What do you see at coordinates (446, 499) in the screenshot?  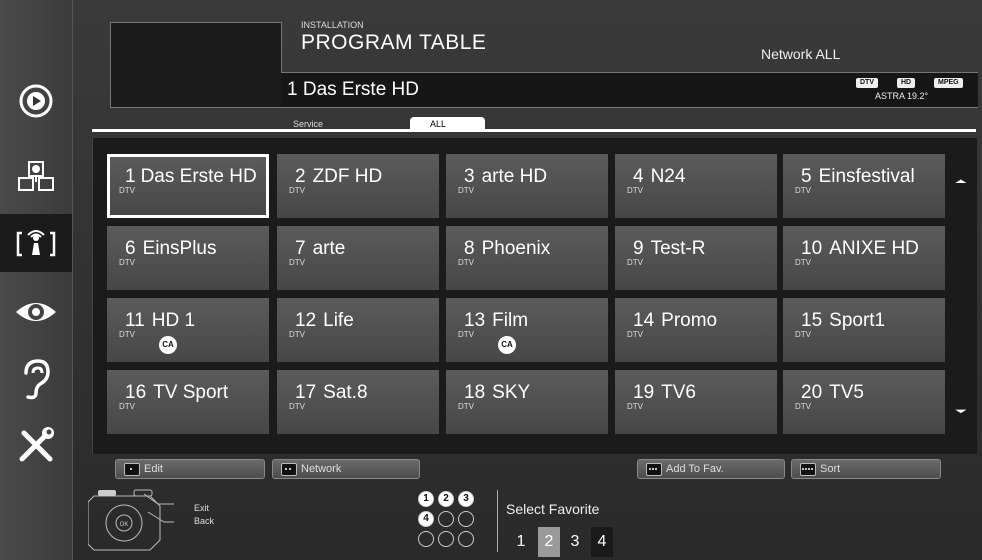 I see `number-key-circle: 2` at bounding box center [446, 499].